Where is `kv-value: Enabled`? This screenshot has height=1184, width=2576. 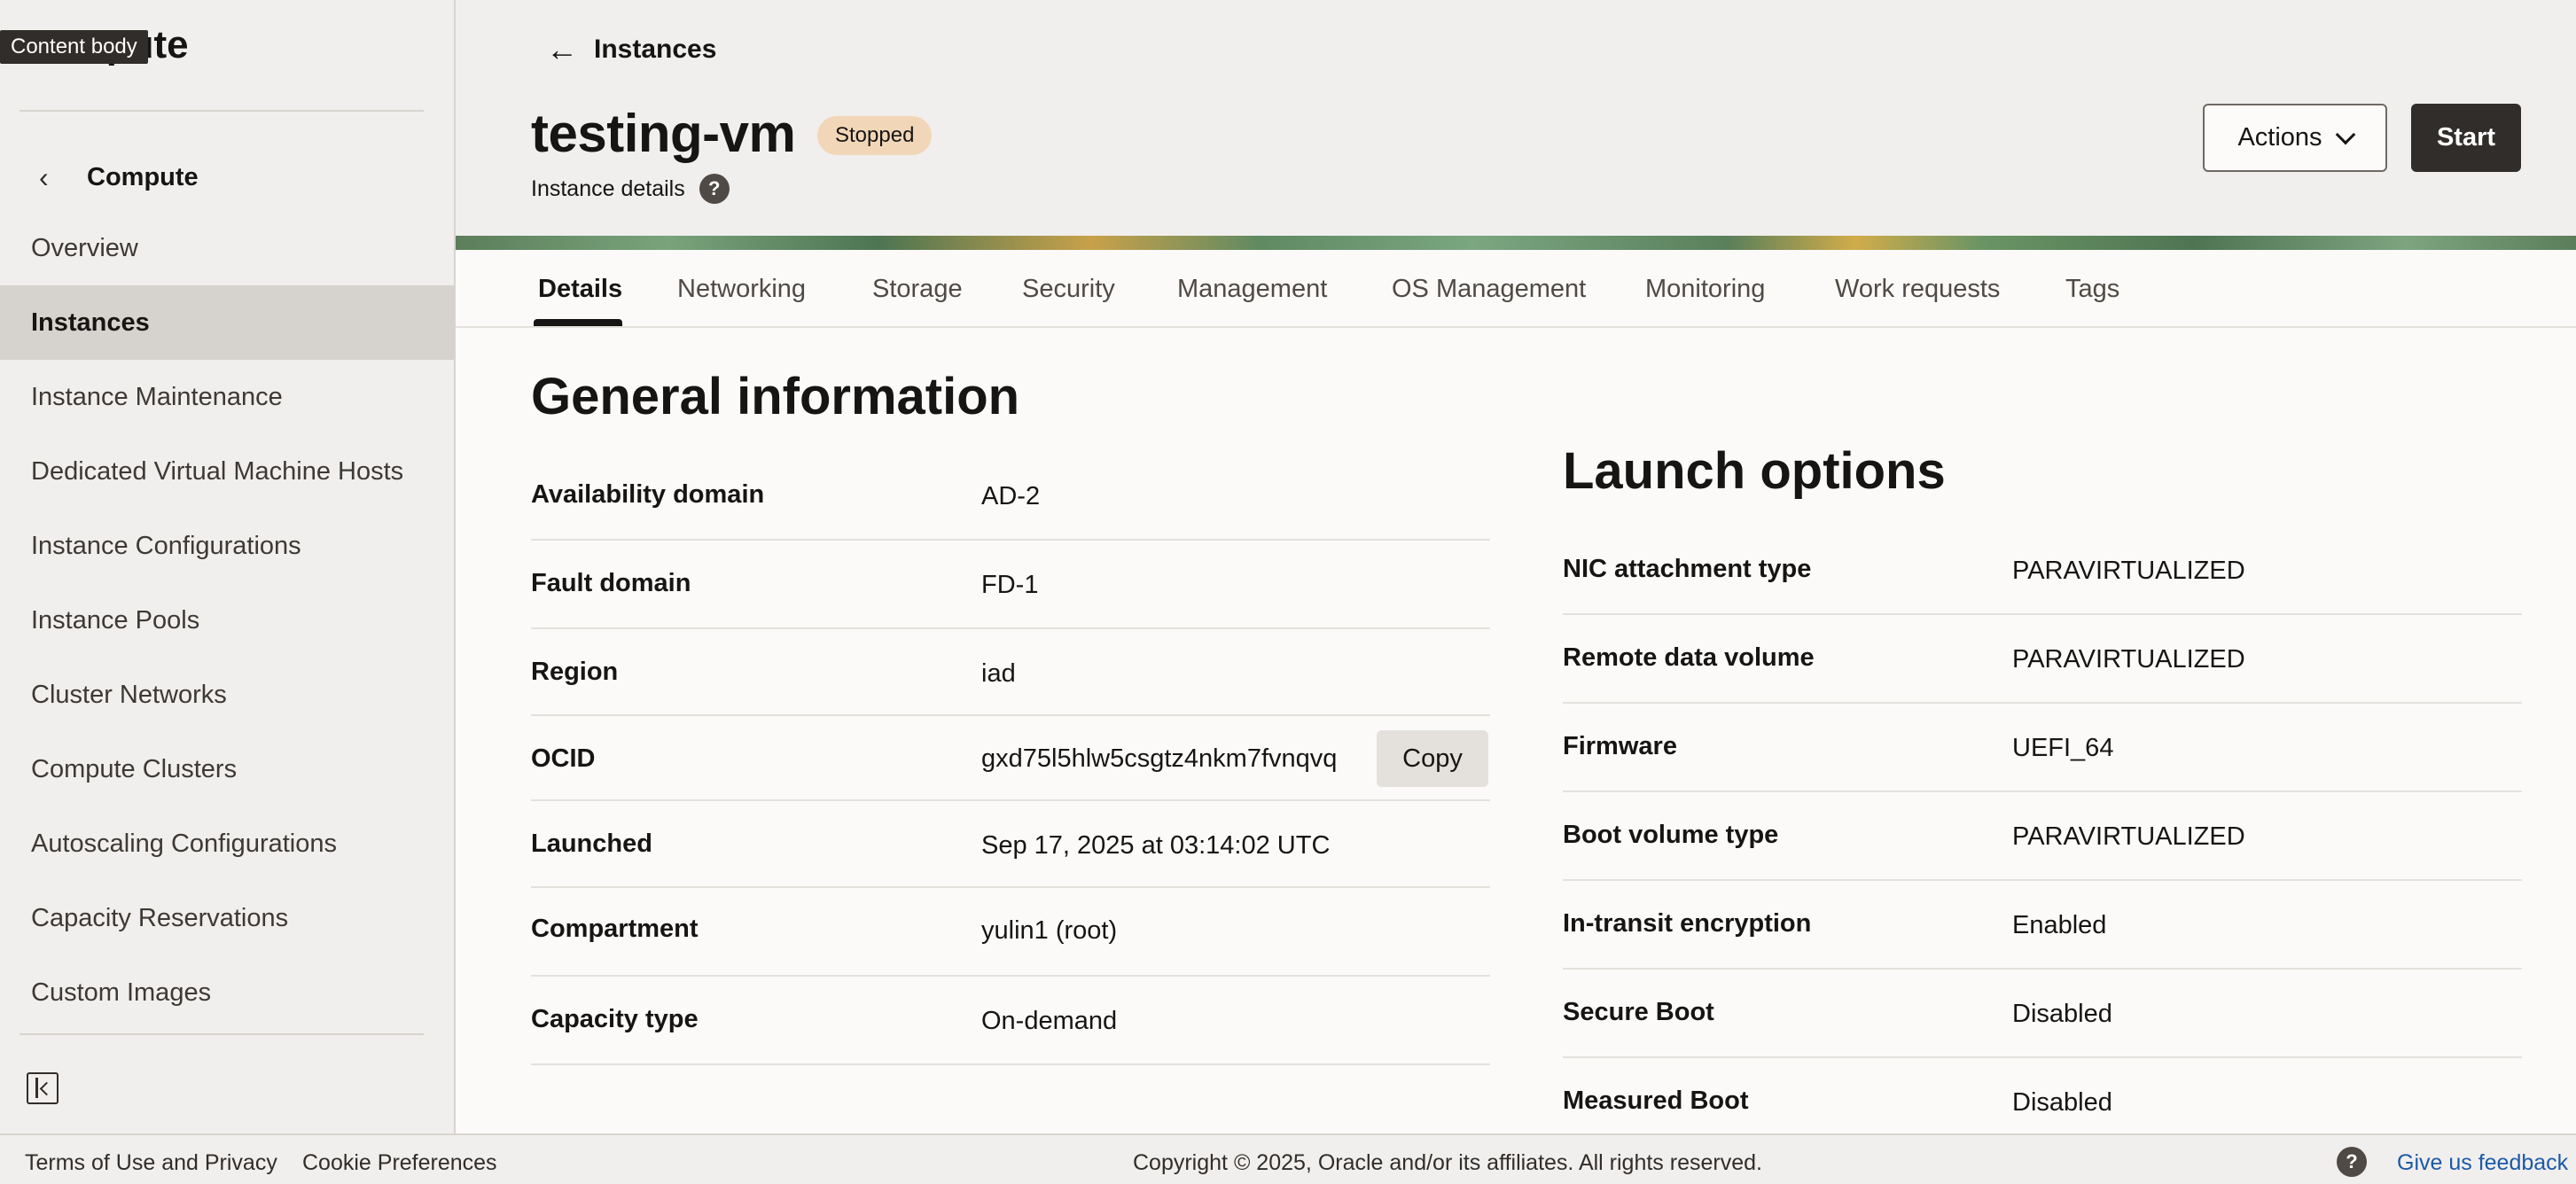
kv-value: Enabled is located at coordinates (2059, 925).